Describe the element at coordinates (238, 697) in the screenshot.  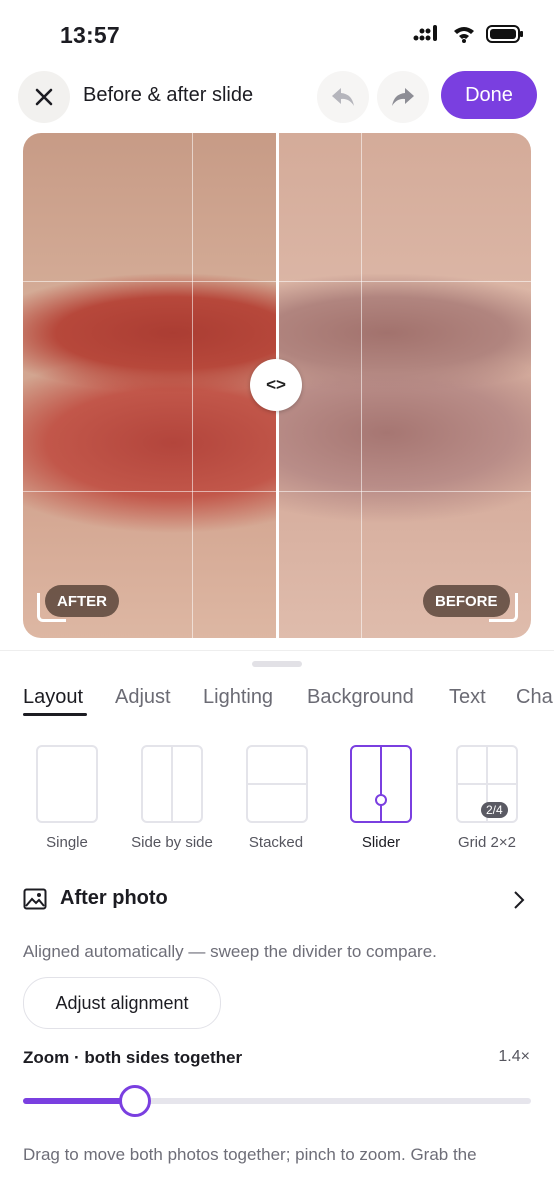
I see `tab-lighting: Lighting` at that location.